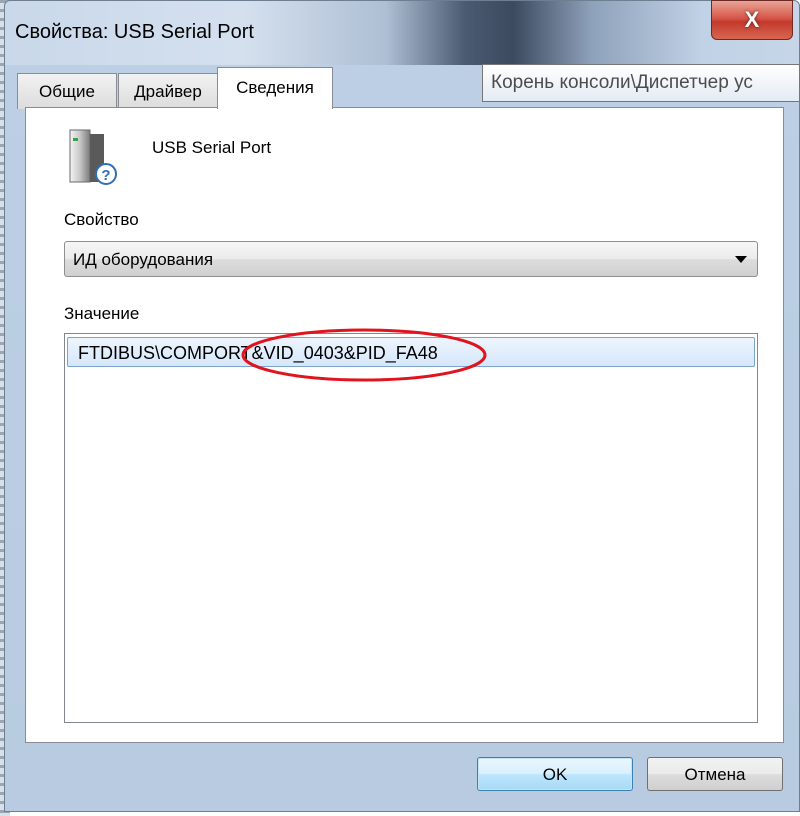  I want to click on cancel-button: Отмена, so click(715, 774).